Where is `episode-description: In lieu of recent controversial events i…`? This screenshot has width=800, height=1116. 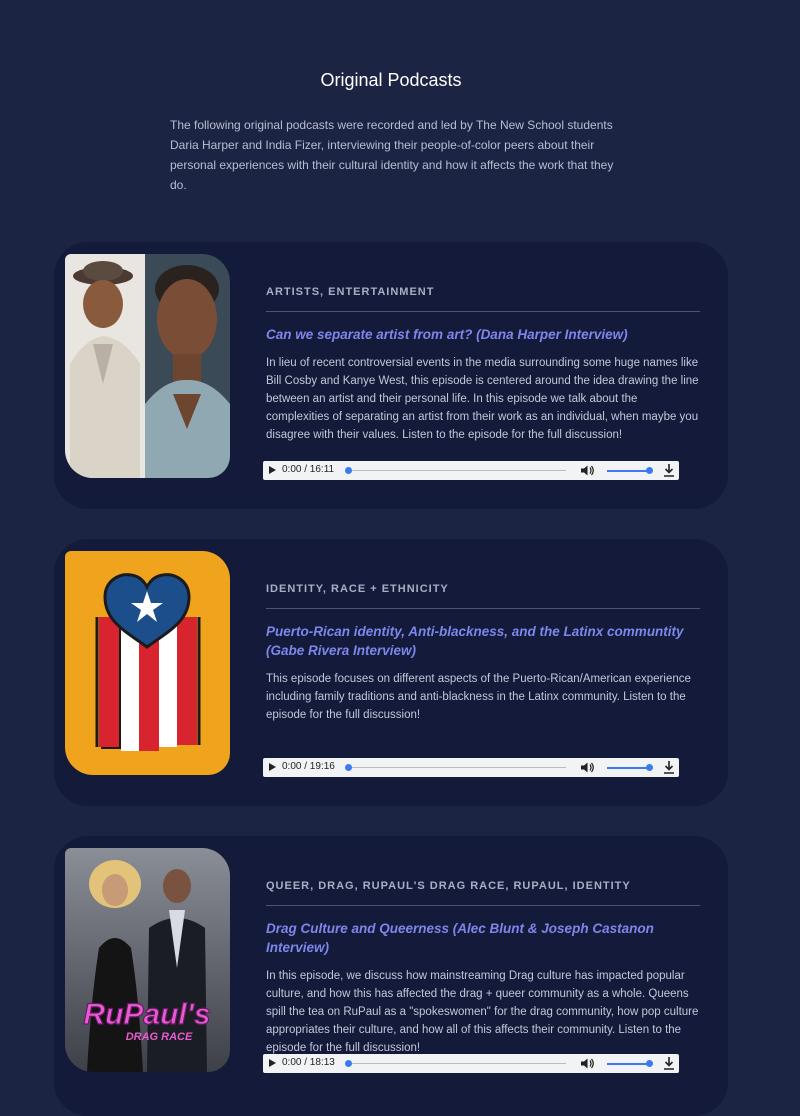
episode-description: In lieu of recent controversial events i… is located at coordinates (482, 399).